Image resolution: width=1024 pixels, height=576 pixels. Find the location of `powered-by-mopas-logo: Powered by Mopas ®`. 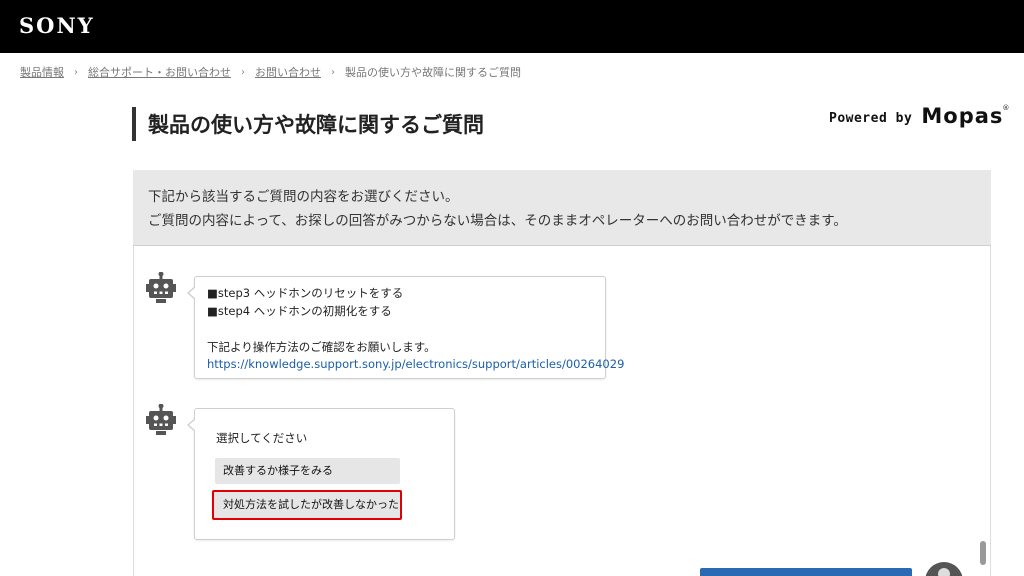

powered-by-mopas-logo: Powered by Mopas ® is located at coordinates (919, 116).